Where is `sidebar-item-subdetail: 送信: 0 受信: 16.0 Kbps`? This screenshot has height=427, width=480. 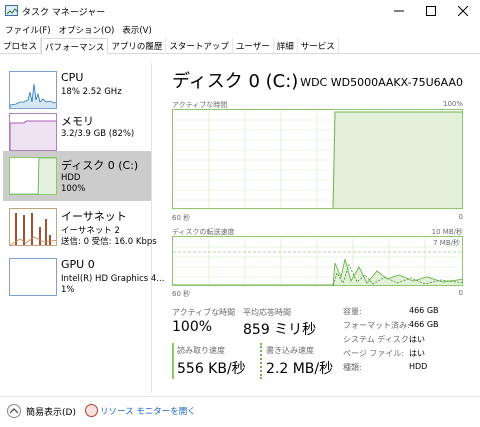
sidebar-item-subdetail: 送信: 0 受信: 16.0 Kbps is located at coordinates (109, 242).